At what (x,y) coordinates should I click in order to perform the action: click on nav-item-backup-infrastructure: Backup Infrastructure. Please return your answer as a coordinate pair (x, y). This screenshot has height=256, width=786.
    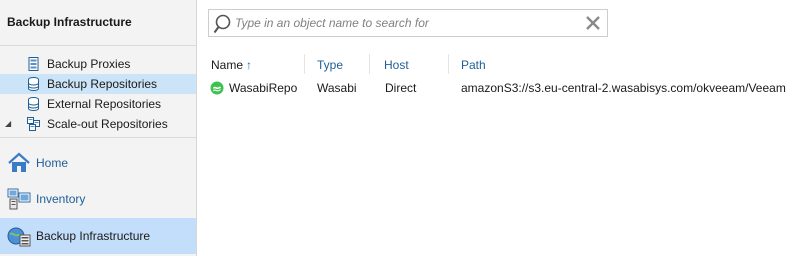
    Looking at the image, I should click on (98, 236).